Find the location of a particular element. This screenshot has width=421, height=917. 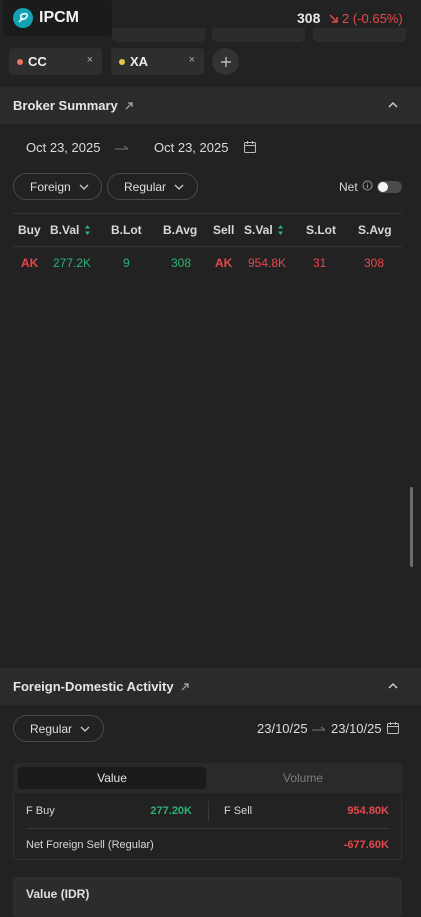

broker-chip-xa: XA × is located at coordinates (157, 61).